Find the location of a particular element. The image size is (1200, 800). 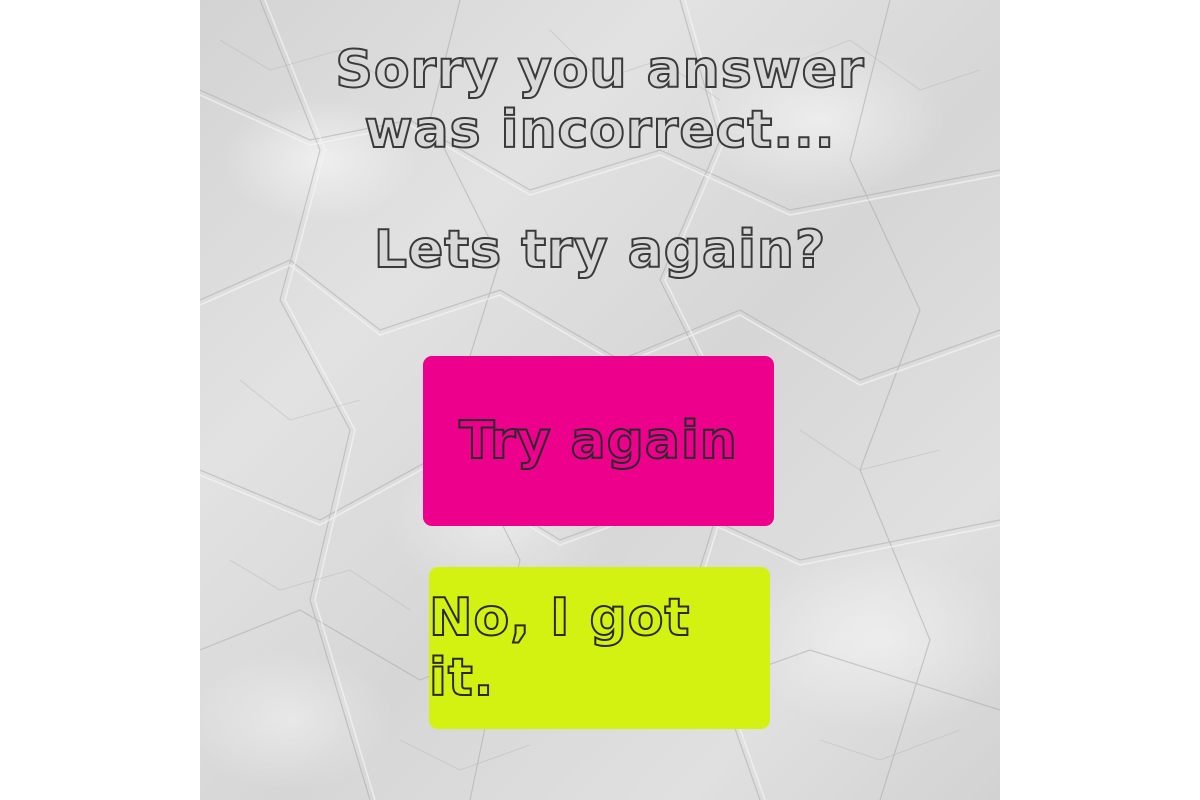

incorrect-message-line-1: Sorry you answer is located at coordinates (599, 70).